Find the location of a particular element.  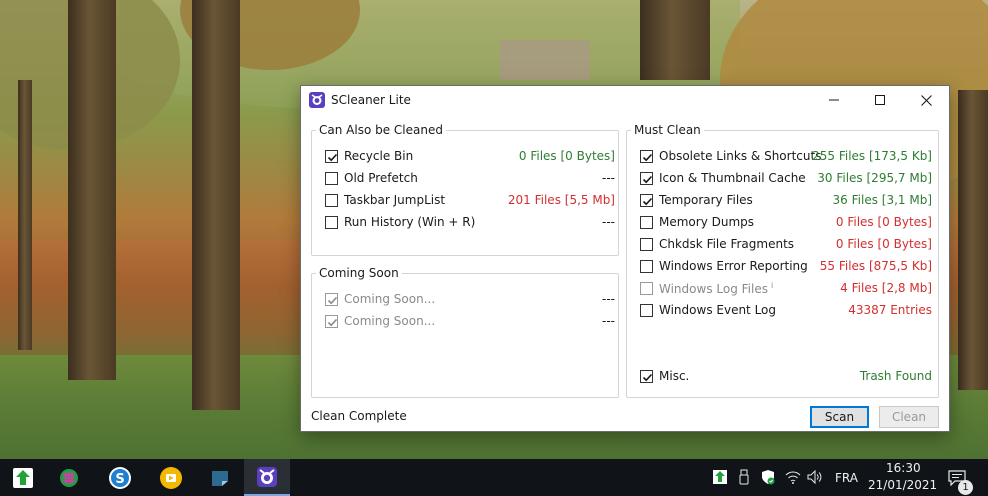

must-clean-item: Windows Event Log 43387 Entries is located at coordinates (786, 311).